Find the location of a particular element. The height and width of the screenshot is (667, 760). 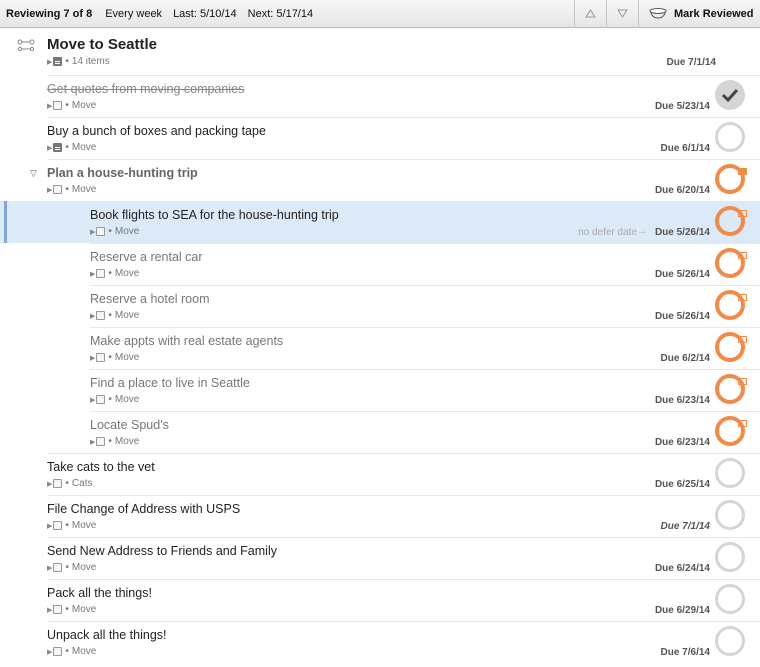

task-title: Take cats to the vet is located at coordinates (101, 467).